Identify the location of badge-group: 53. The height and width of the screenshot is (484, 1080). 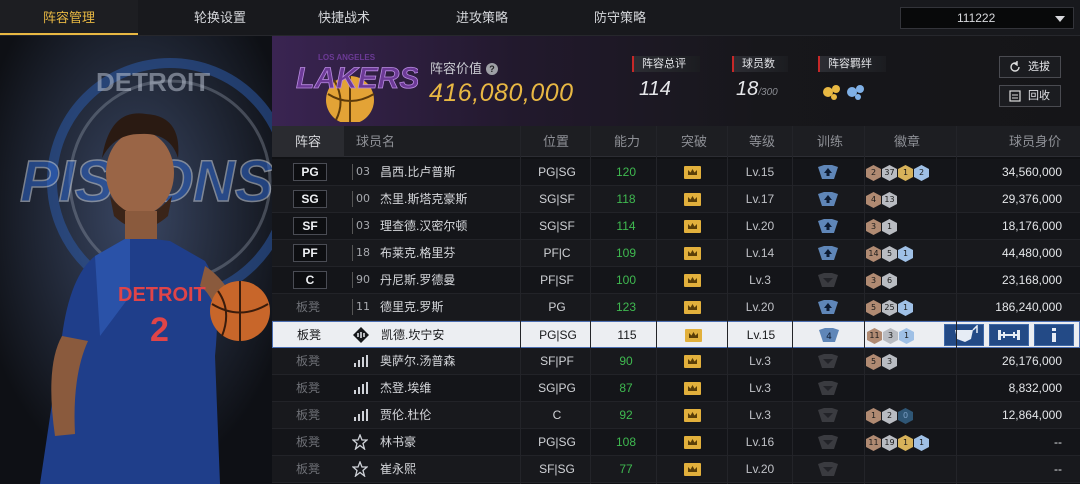
(882, 361).